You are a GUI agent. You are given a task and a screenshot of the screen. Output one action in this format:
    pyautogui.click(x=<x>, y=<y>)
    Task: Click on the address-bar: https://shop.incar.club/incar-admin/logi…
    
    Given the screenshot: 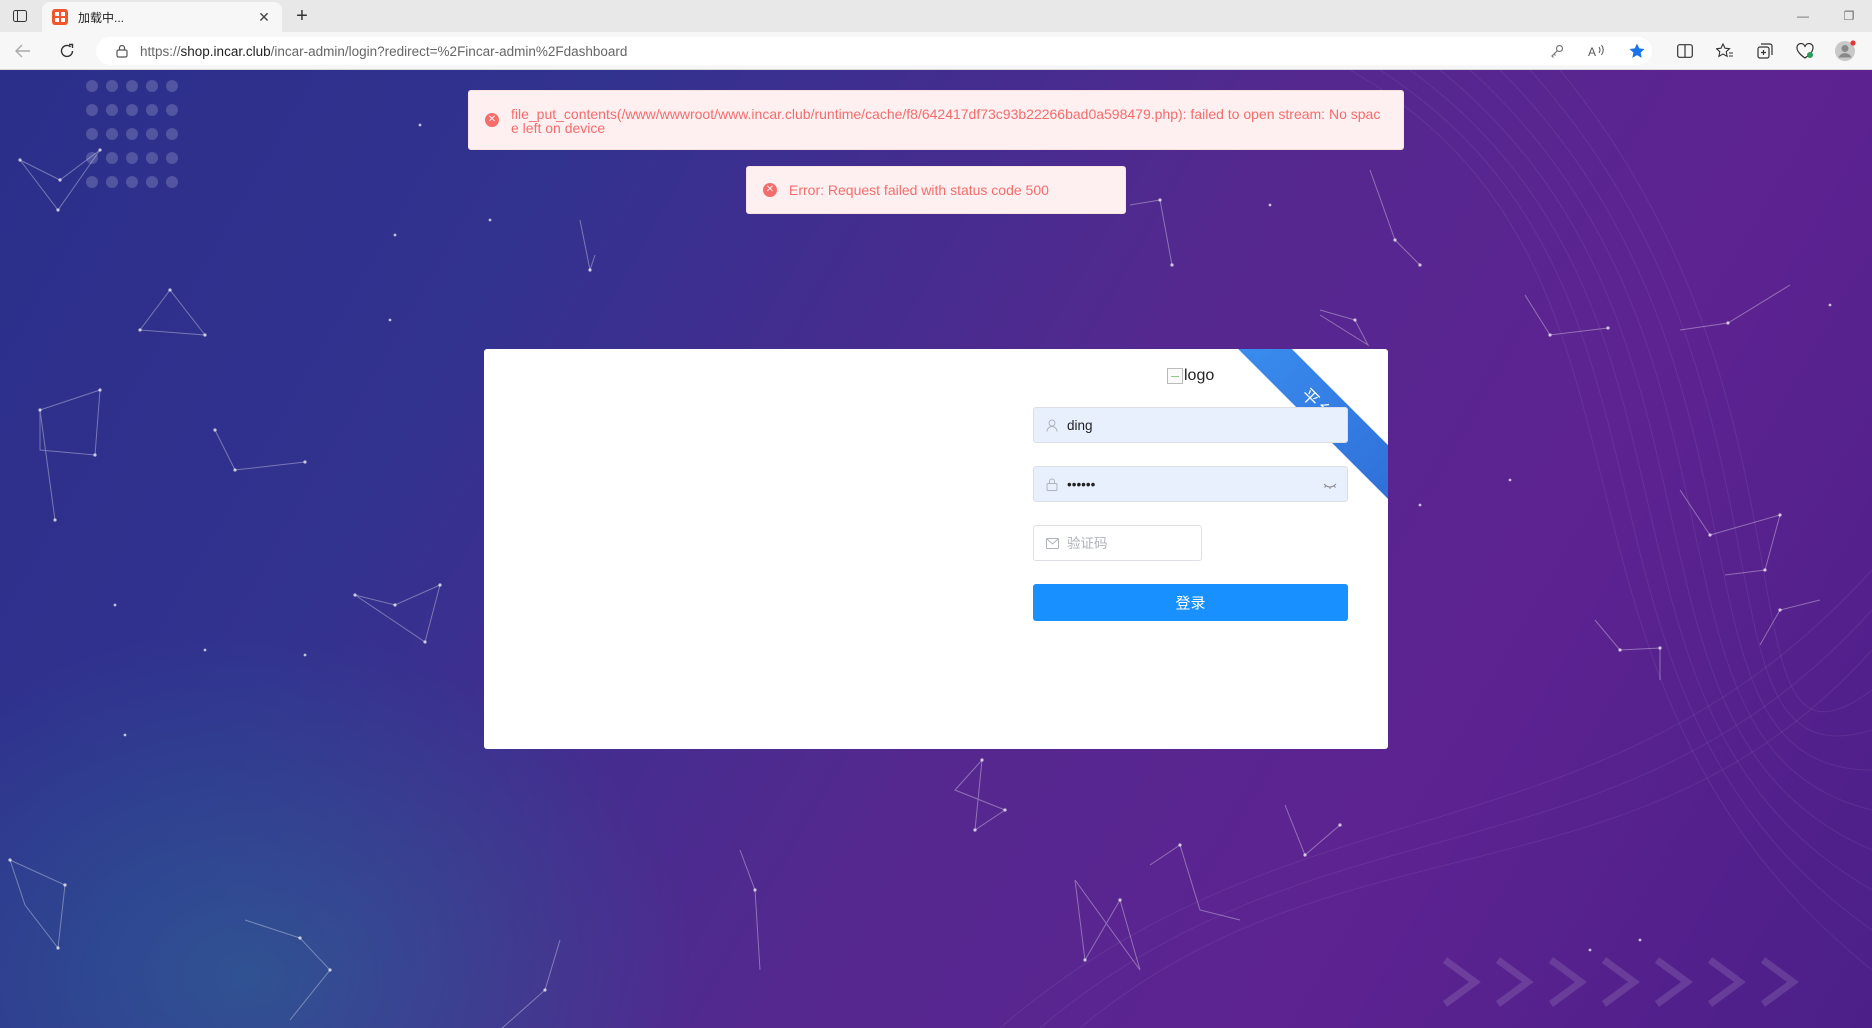 What is the action you would take?
    pyautogui.click(x=936, y=51)
    